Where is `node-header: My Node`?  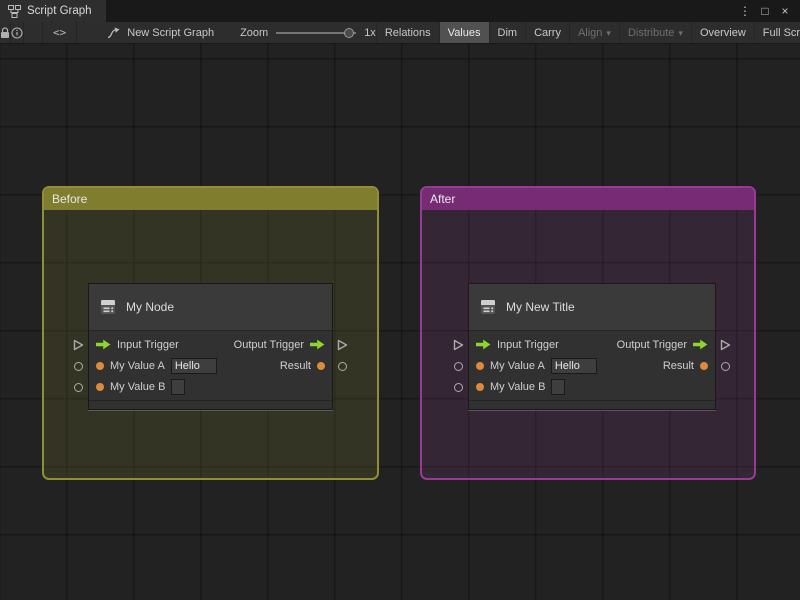 node-header: My Node is located at coordinates (210, 307).